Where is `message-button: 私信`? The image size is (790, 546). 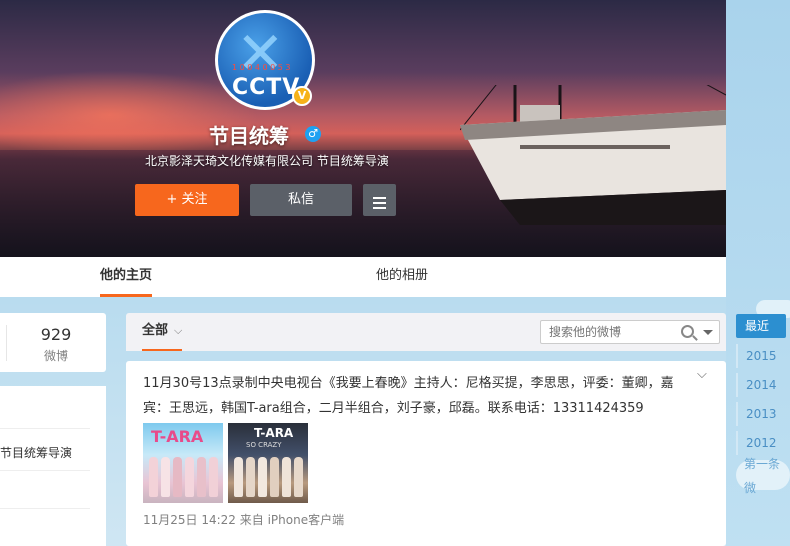 message-button: 私信 is located at coordinates (301, 200).